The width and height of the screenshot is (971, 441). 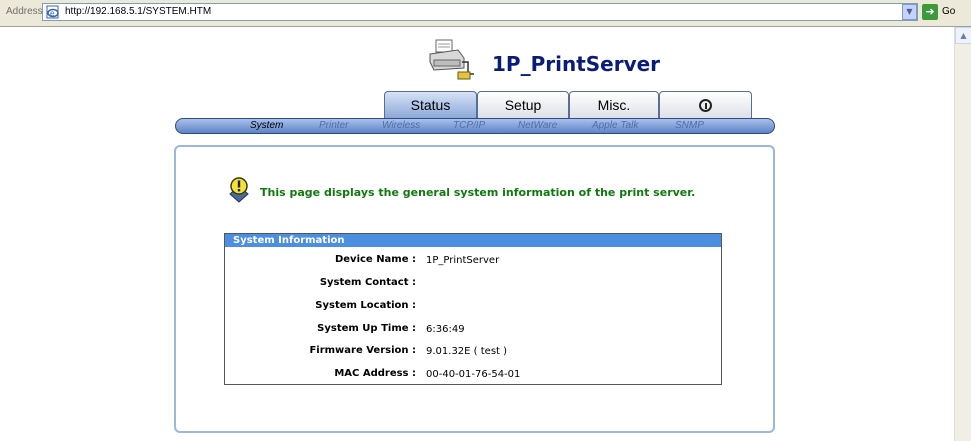 What do you see at coordinates (367, 282) in the screenshot?
I see `system-contact-label: System Contact :` at bounding box center [367, 282].